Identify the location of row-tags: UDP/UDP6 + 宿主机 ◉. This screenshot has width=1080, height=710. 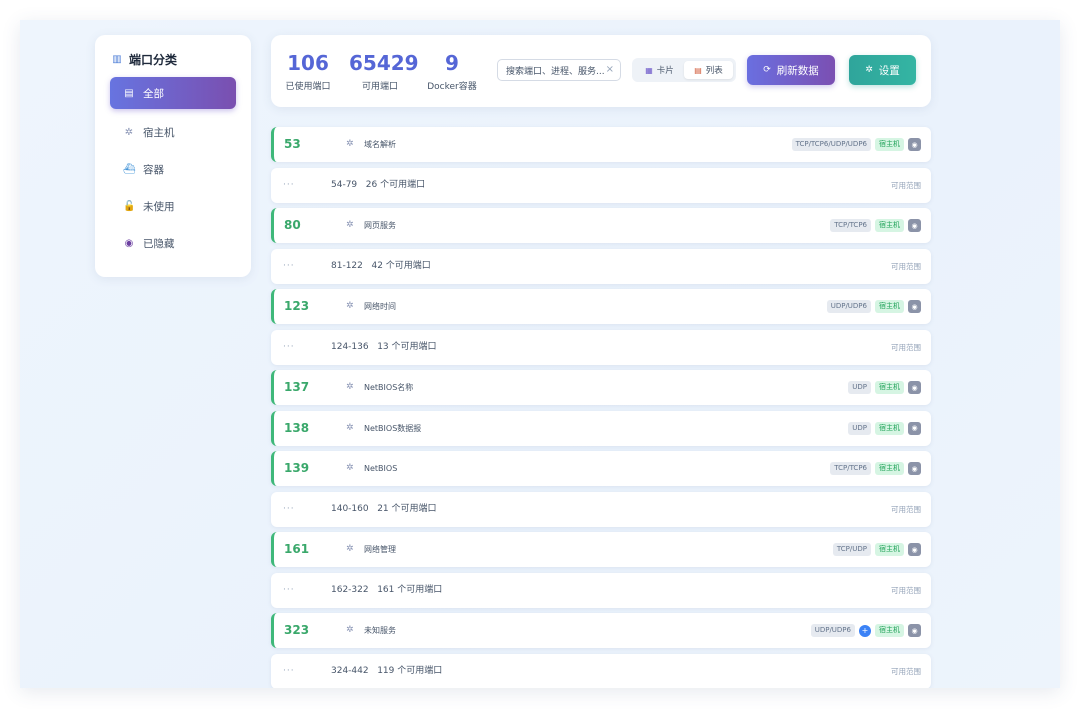
(865, 630).